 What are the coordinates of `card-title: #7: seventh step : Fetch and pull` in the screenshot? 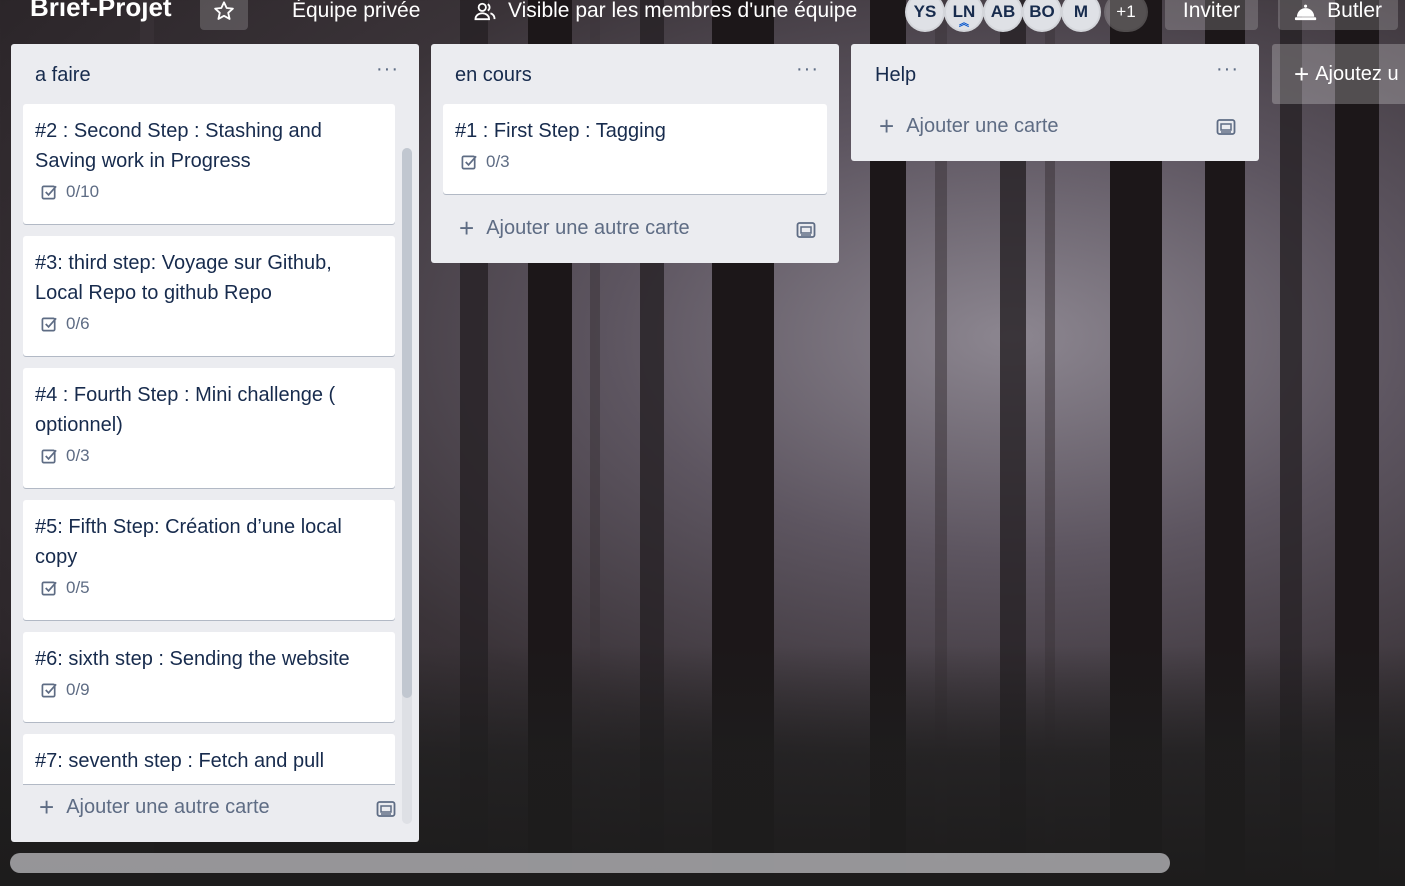 It's located at (180, 761).